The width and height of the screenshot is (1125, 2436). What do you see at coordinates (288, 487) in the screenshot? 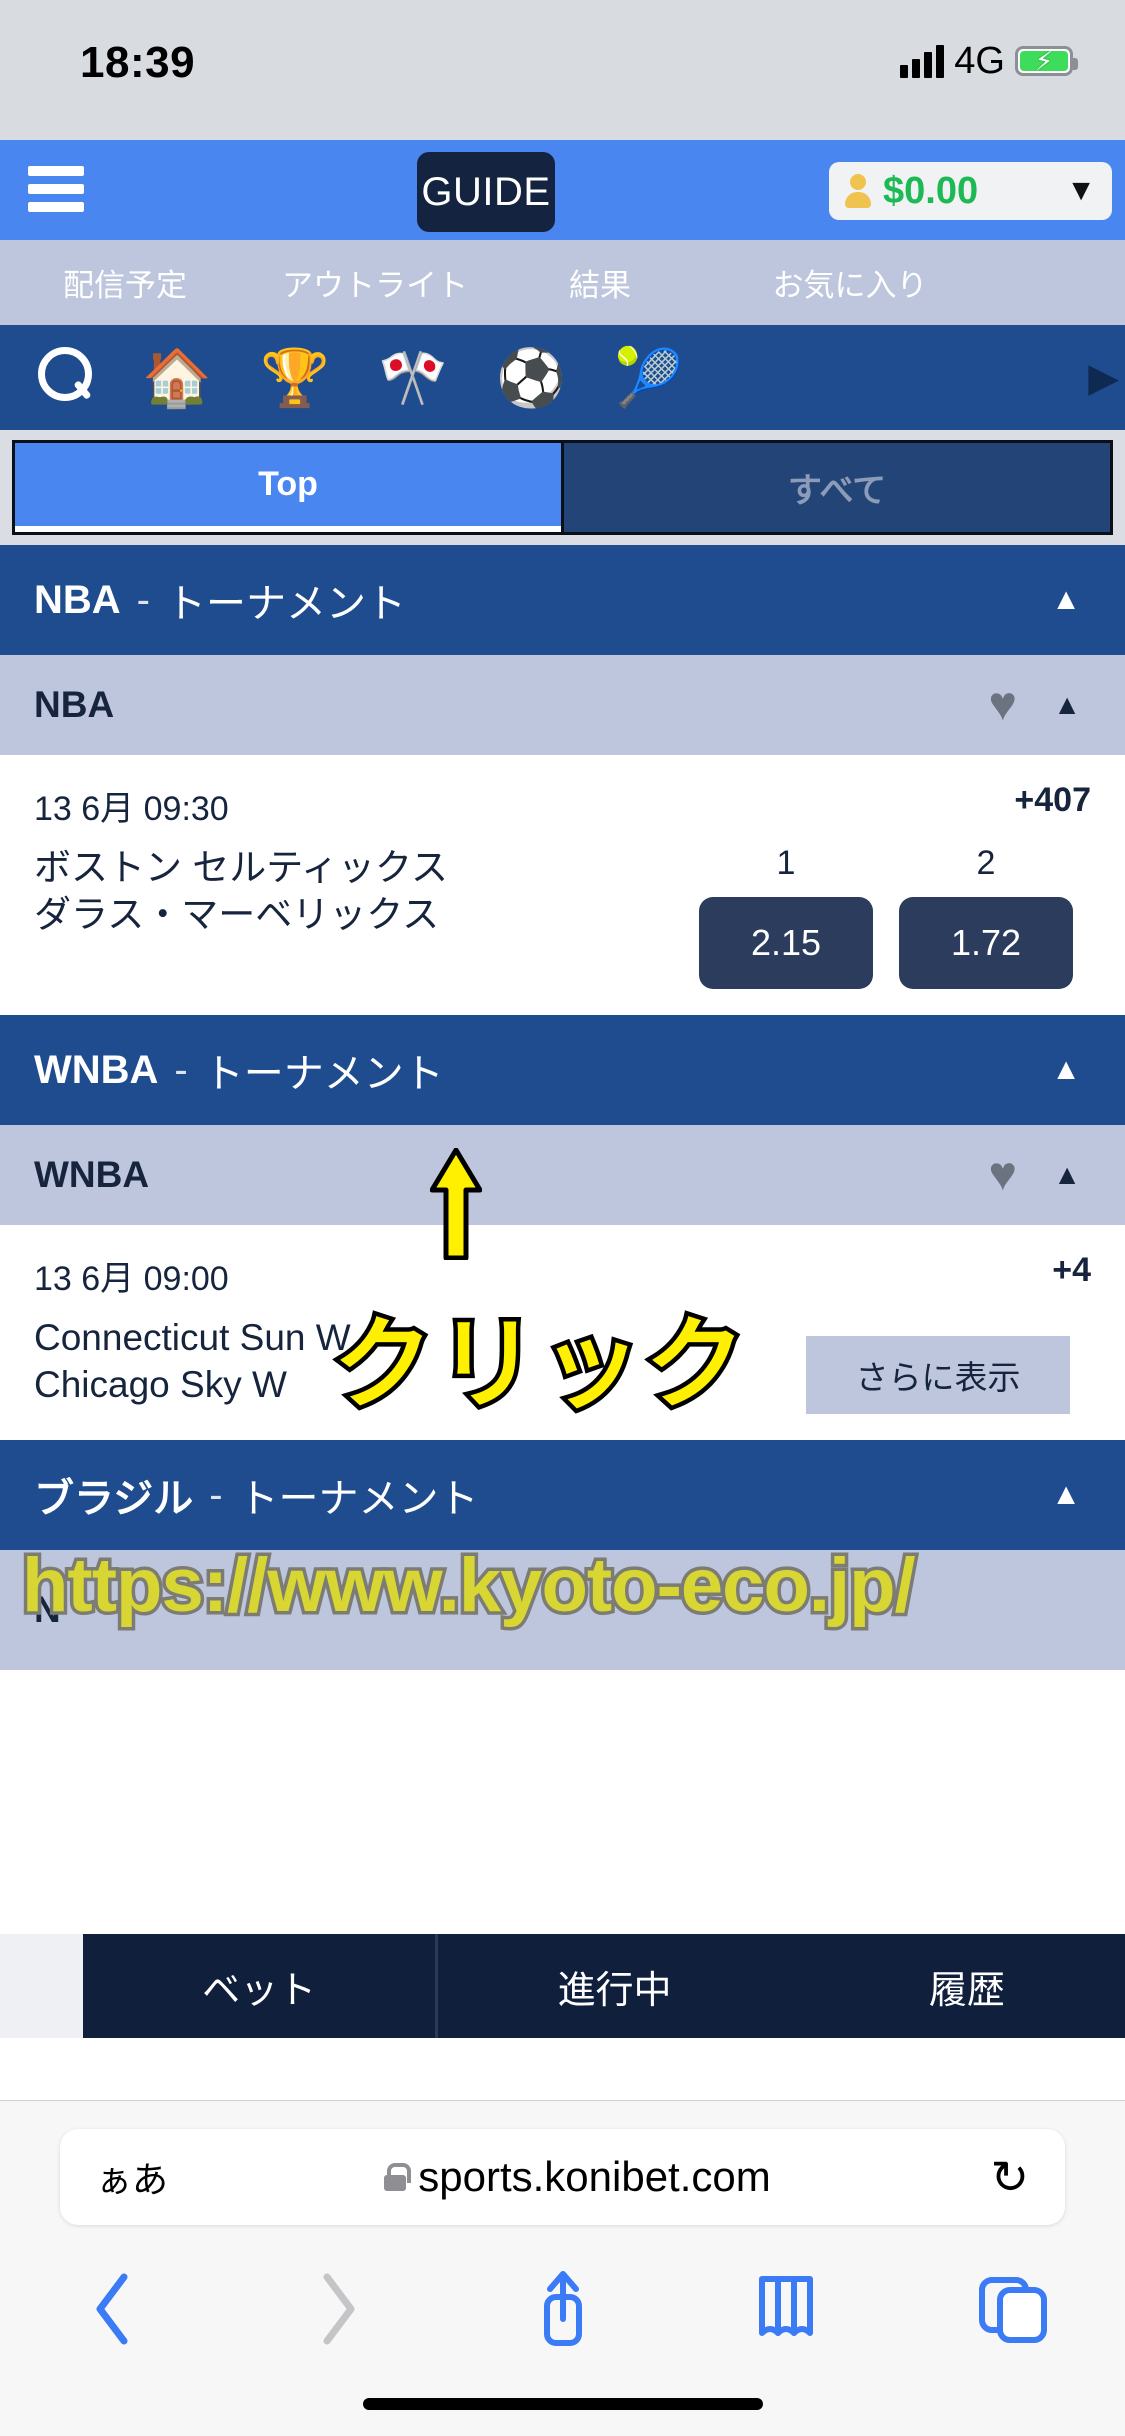
I see `tab-top: Top` at bounding box center [288, 487].